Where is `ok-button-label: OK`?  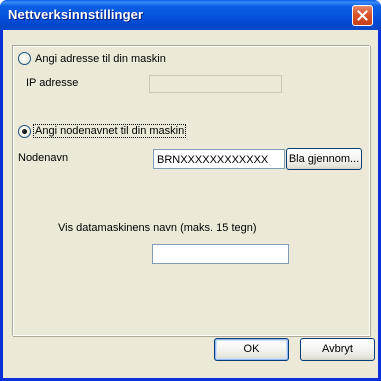
ok-button-label: OK is located at coordinates (251, 349).